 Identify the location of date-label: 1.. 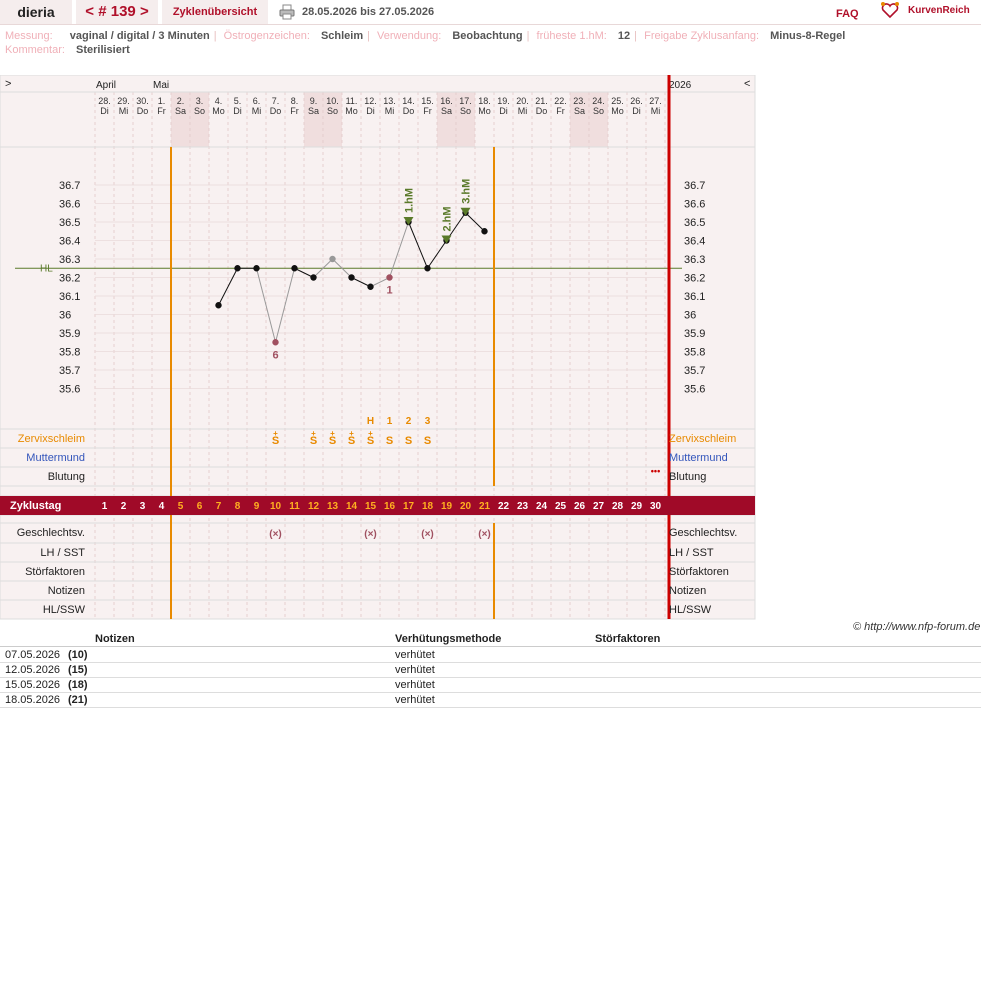
(162, 101).